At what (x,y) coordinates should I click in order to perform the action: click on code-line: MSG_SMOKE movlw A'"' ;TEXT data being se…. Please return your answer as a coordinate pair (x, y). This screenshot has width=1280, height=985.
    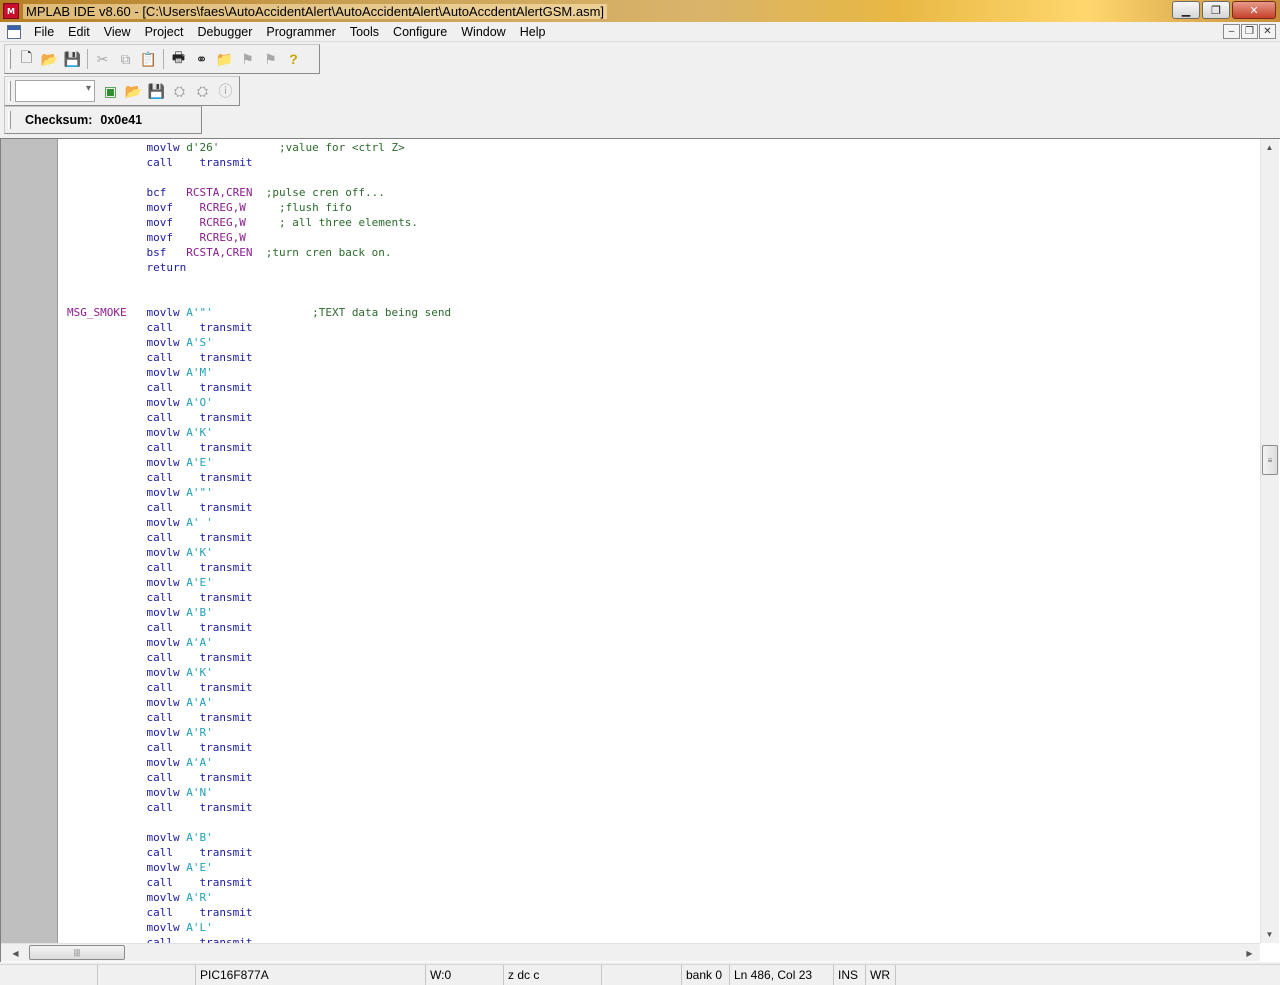
    Looking at the image, I should click on (662, 312).